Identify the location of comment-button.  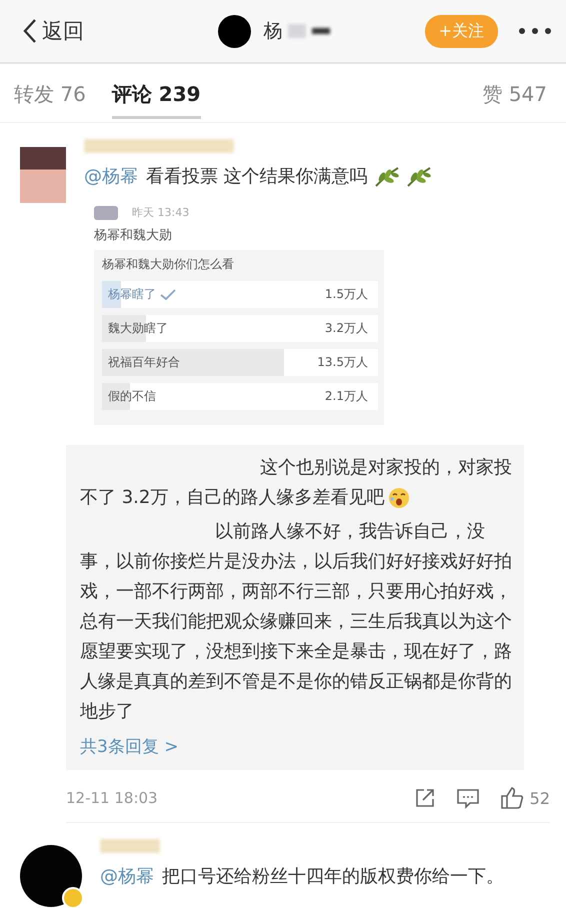
(468, 798).